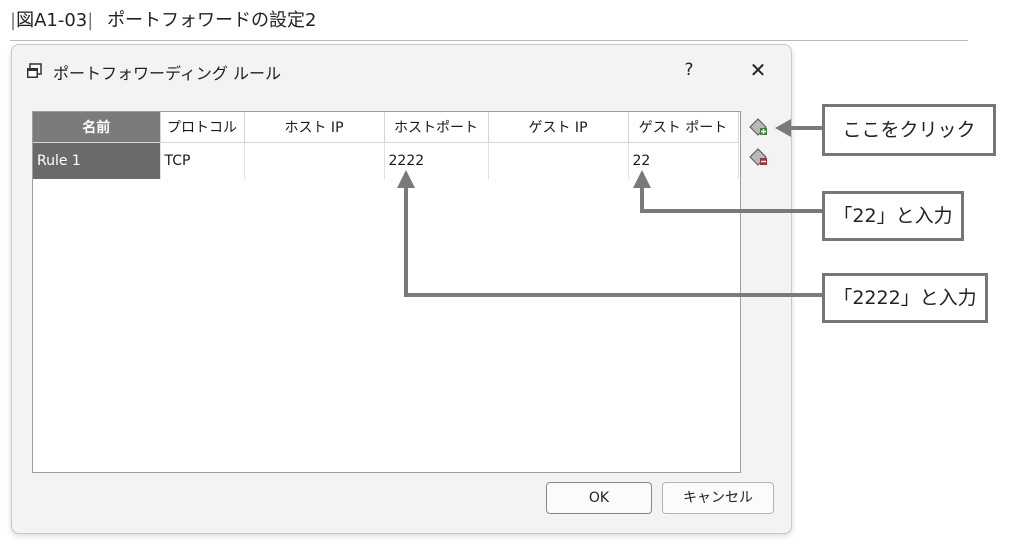 The height and width of the screenshot is (552, 1026). Describe the element at coordinates (558, 127) in the screenshot. I see `column-header-guest-ip: ゲスト IP` at that location.